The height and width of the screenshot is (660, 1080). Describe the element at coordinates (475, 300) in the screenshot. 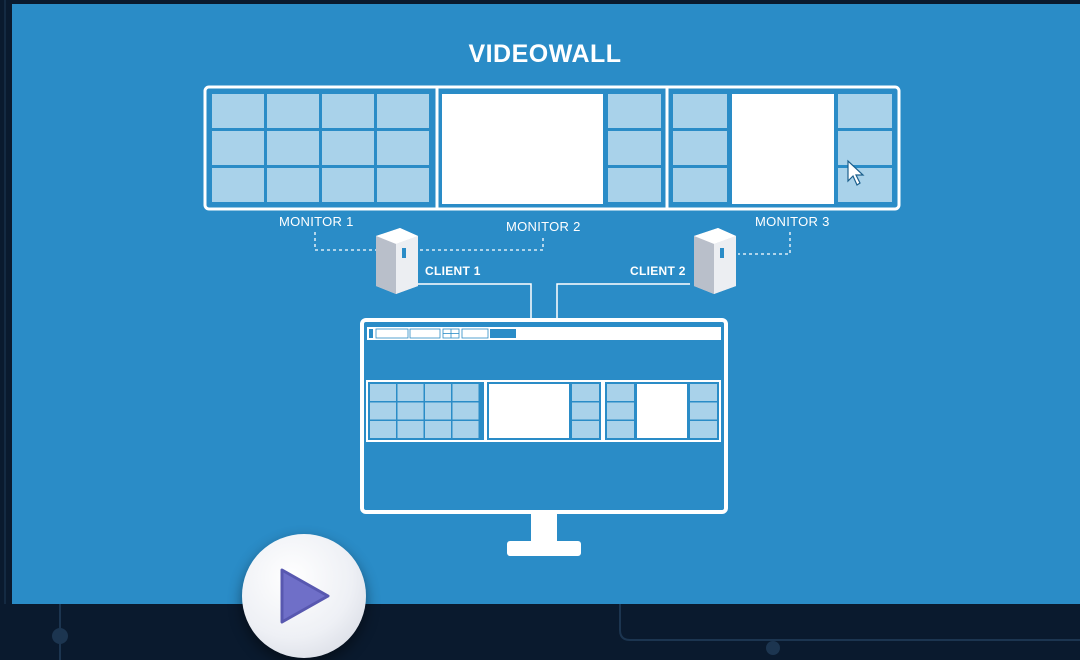

I see `client1-to-workstation-line` at that location.